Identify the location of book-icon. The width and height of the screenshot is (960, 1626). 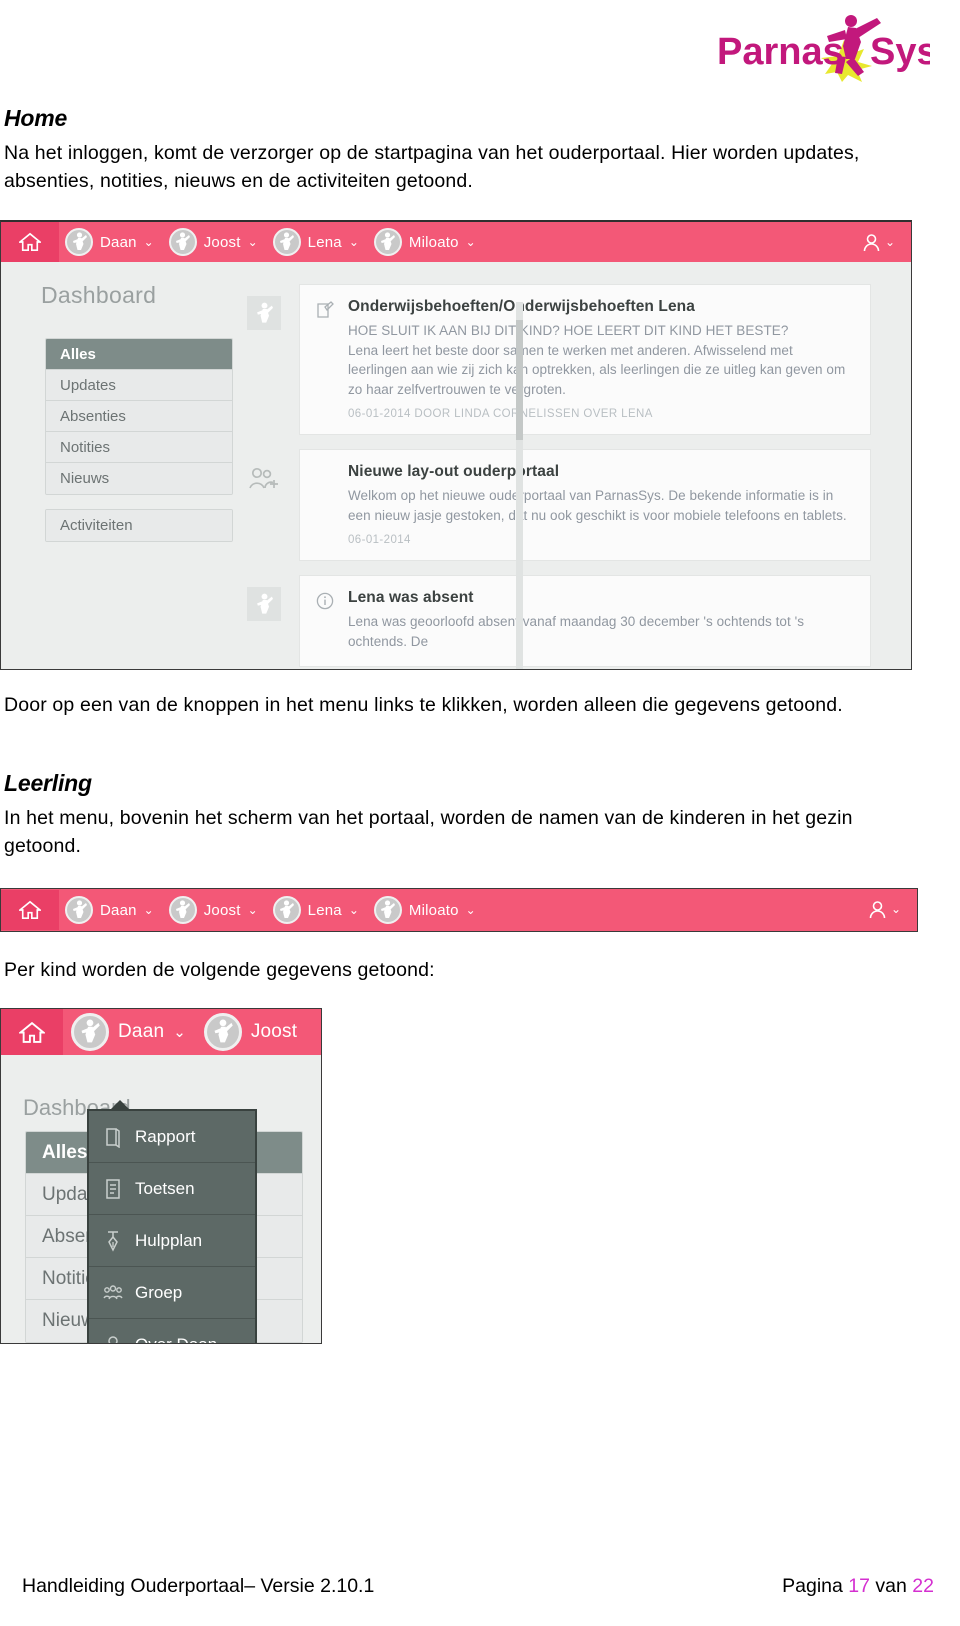
(113, 1137).